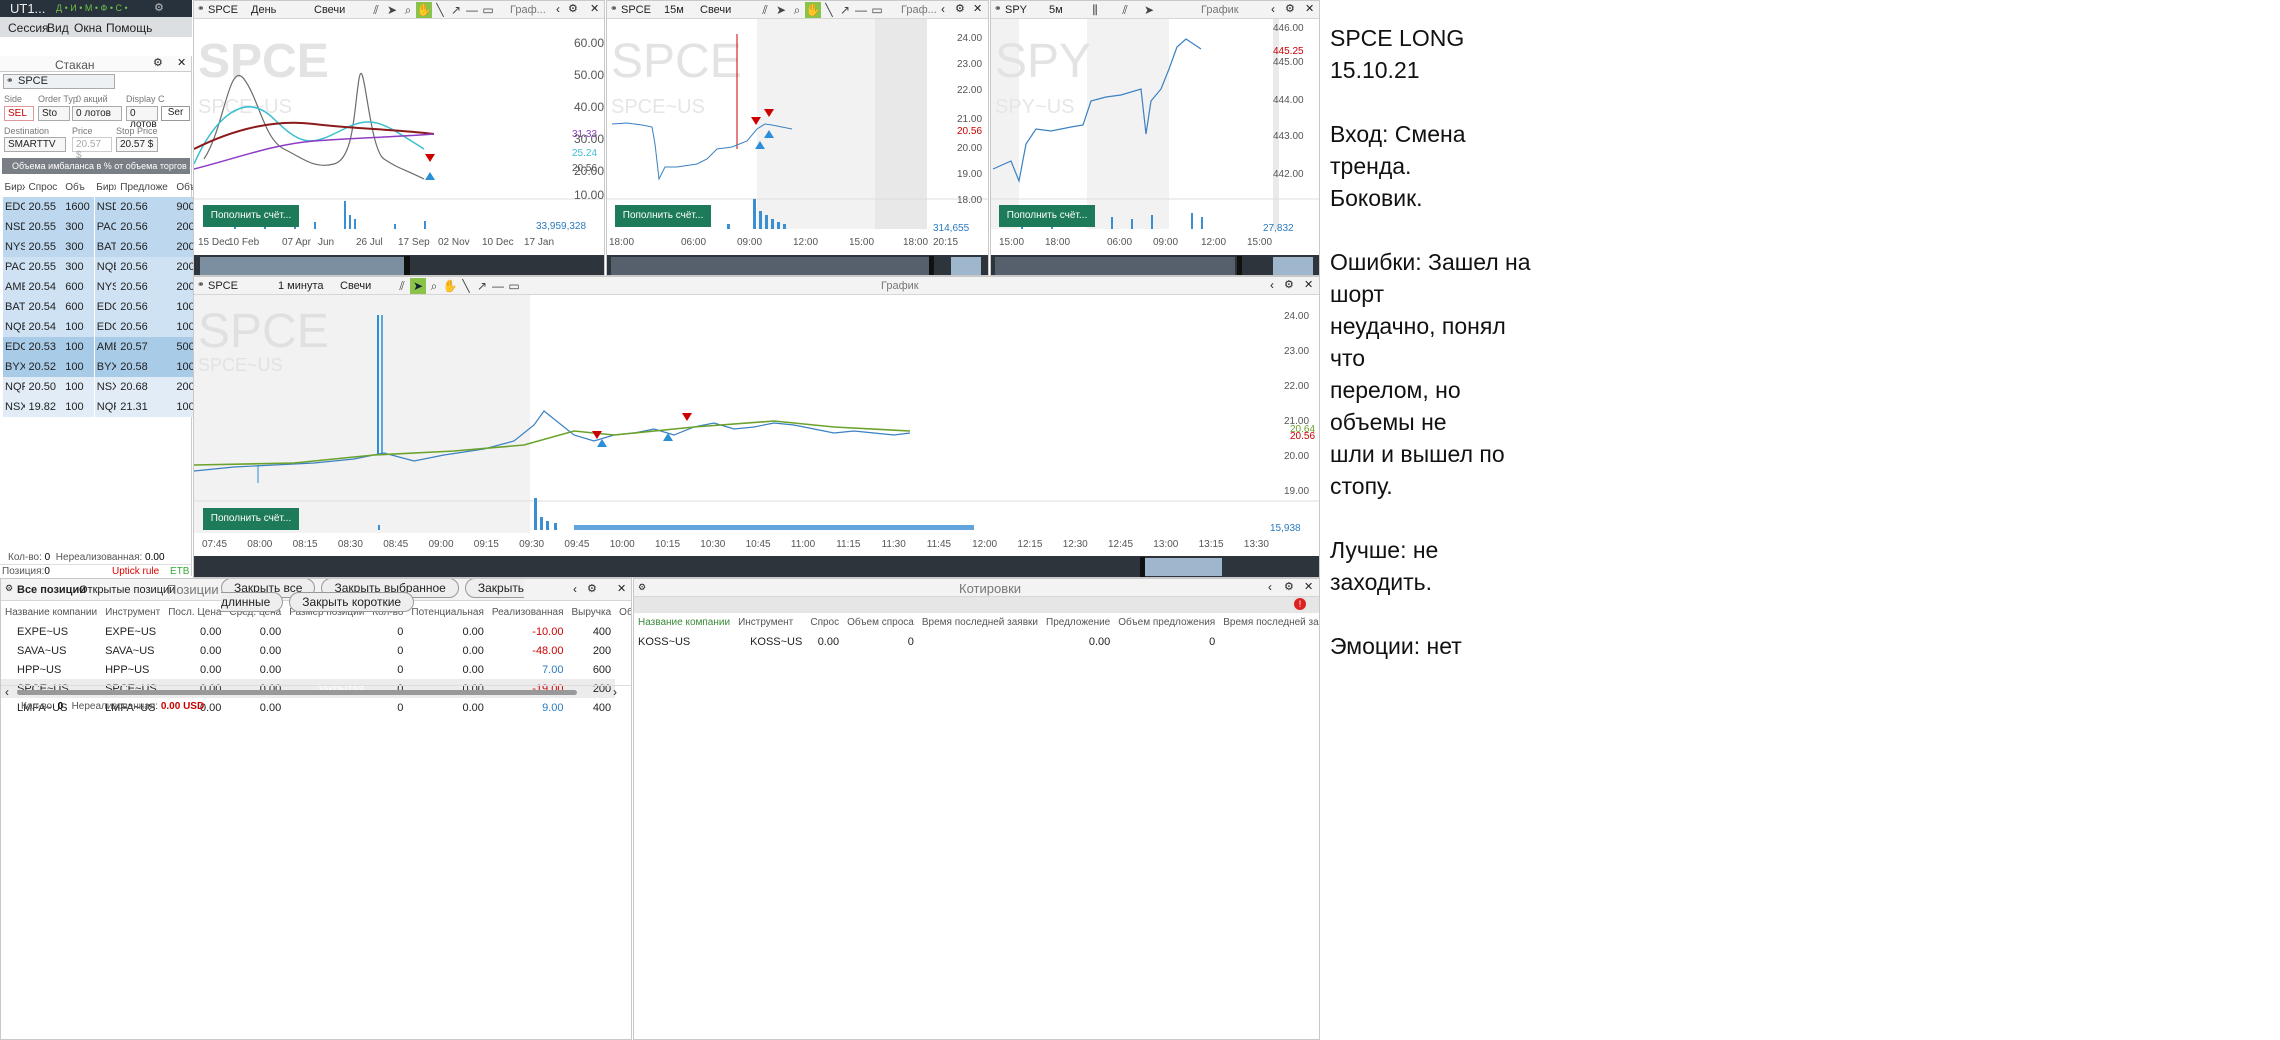 The image size is (2280, 1040). I want to click on column-header: Объем спроса, so click(880, 622).